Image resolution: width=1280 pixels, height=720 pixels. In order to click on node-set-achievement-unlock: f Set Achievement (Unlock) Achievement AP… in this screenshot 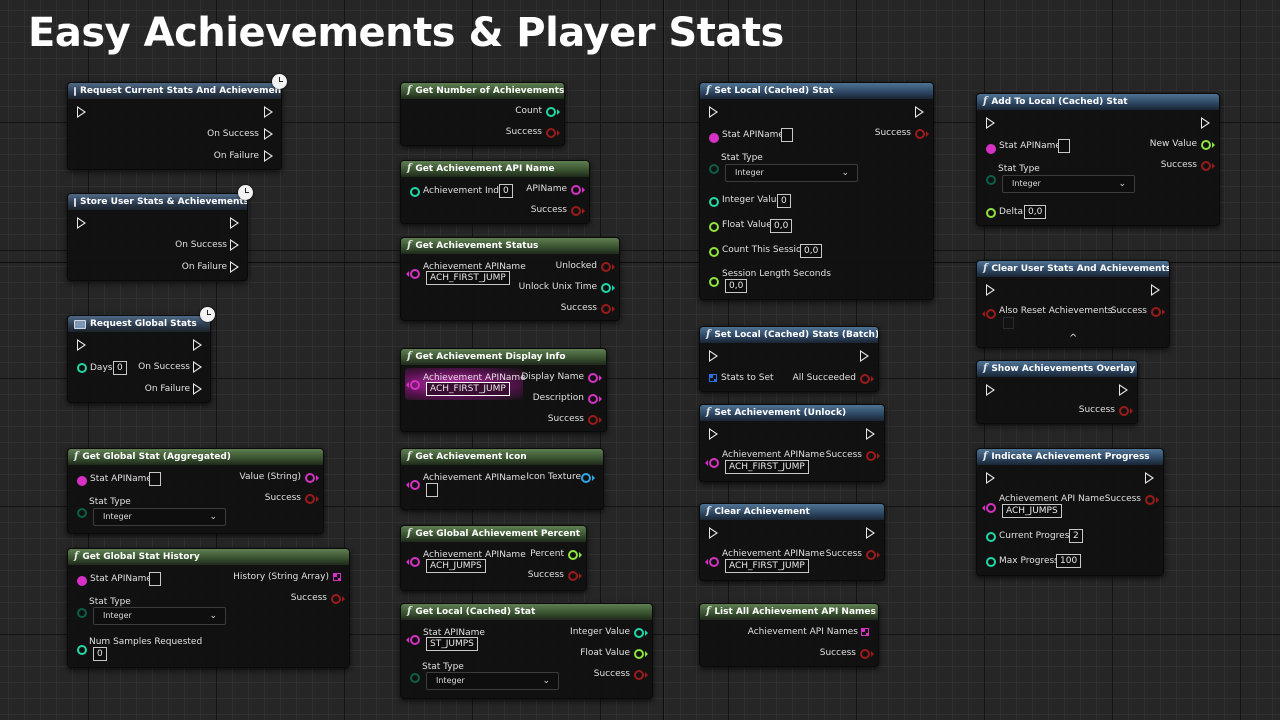, I will do `click(792, 443)`.